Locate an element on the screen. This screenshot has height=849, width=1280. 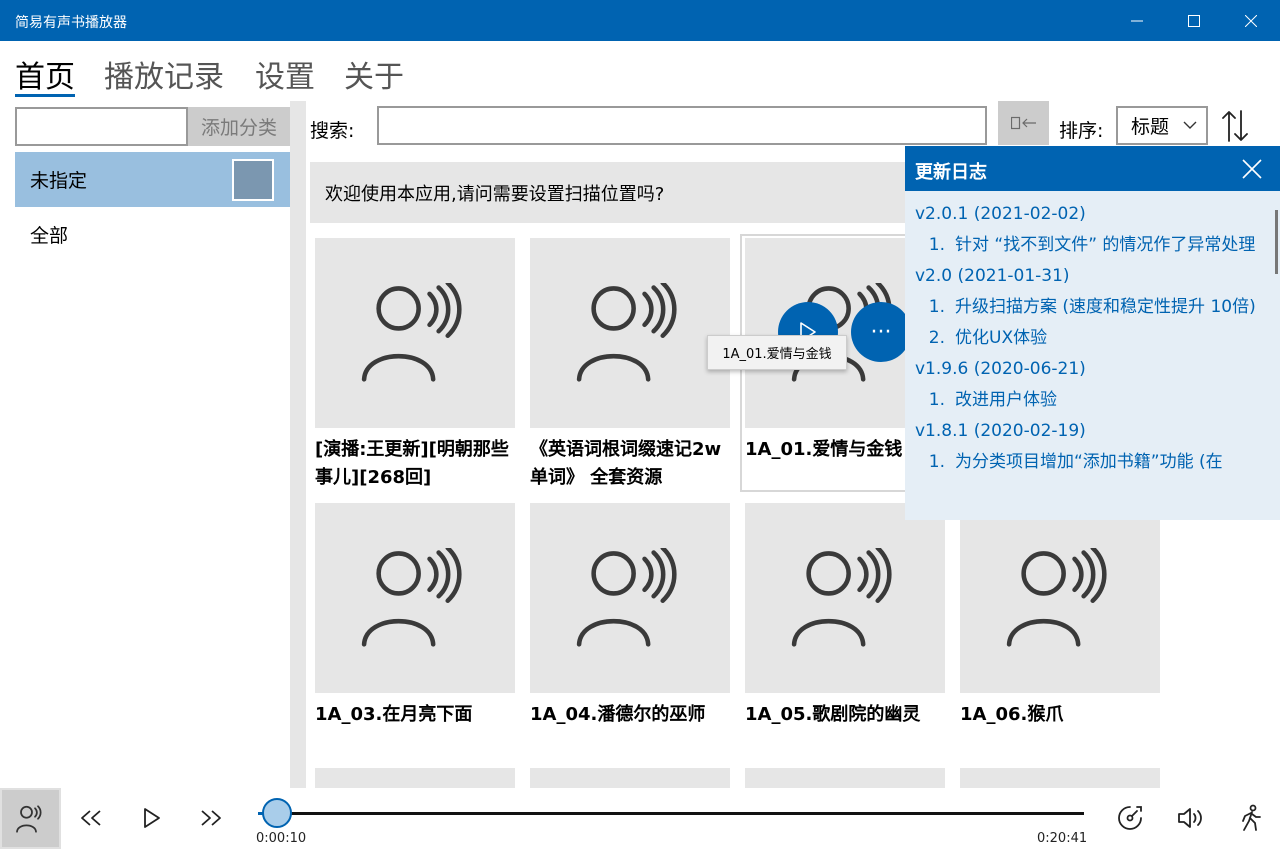
minimize-icon is located at coordinates (1136, 20).